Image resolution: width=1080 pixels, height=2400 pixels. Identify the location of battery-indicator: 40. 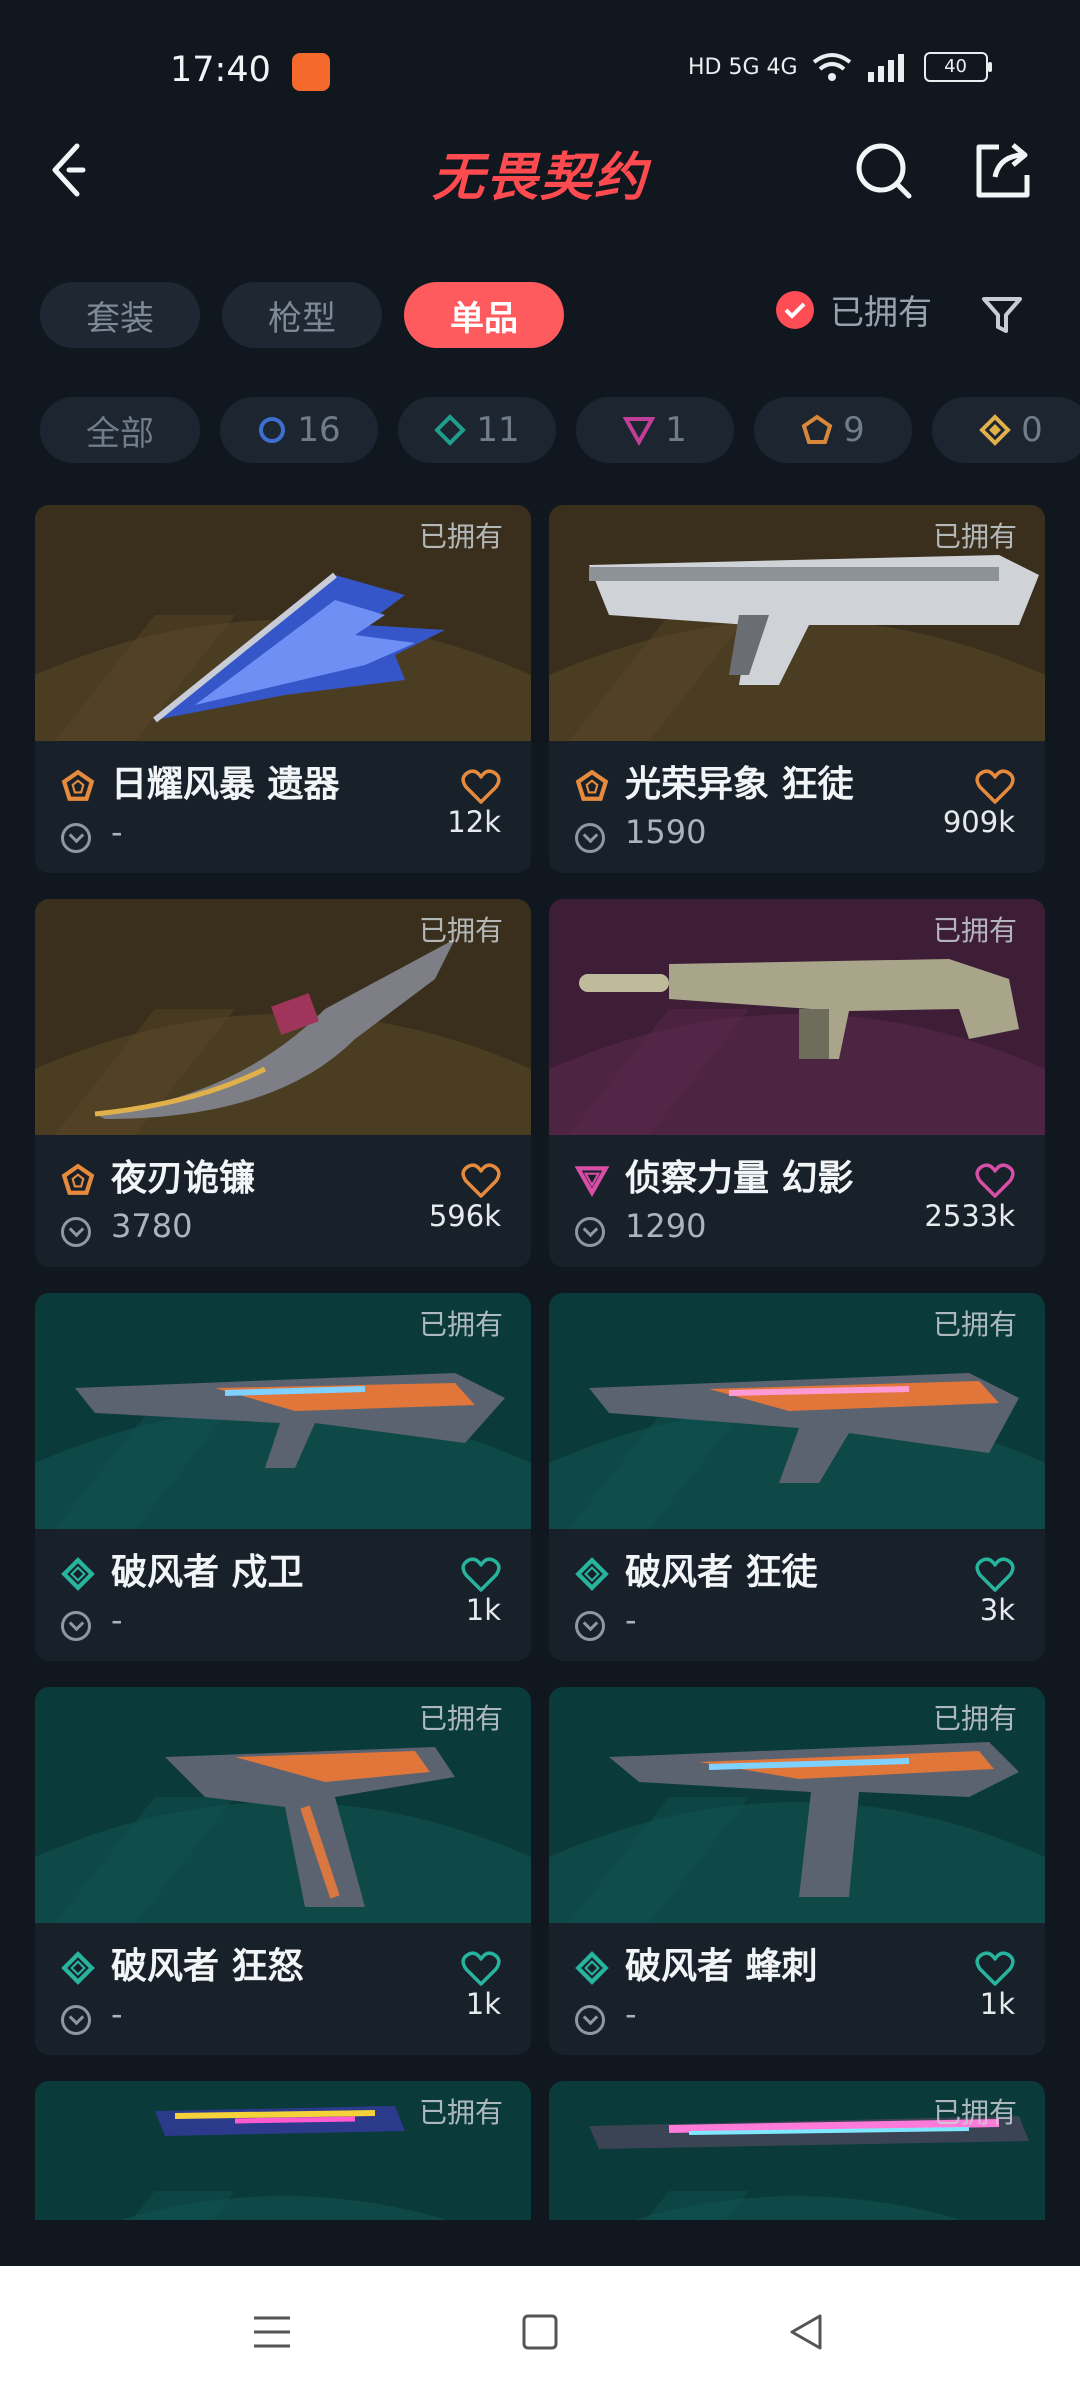
(957, 67).